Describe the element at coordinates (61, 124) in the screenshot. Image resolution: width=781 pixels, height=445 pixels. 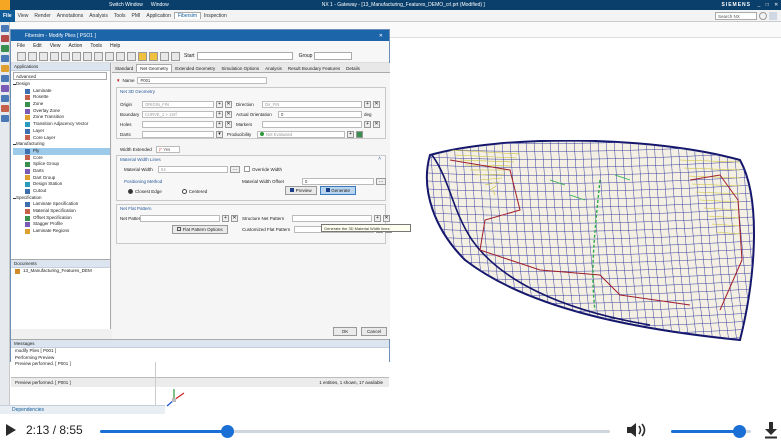
I see `tree-item-transition-adjacency-vector: Transition Adjacency Vector` at that location.